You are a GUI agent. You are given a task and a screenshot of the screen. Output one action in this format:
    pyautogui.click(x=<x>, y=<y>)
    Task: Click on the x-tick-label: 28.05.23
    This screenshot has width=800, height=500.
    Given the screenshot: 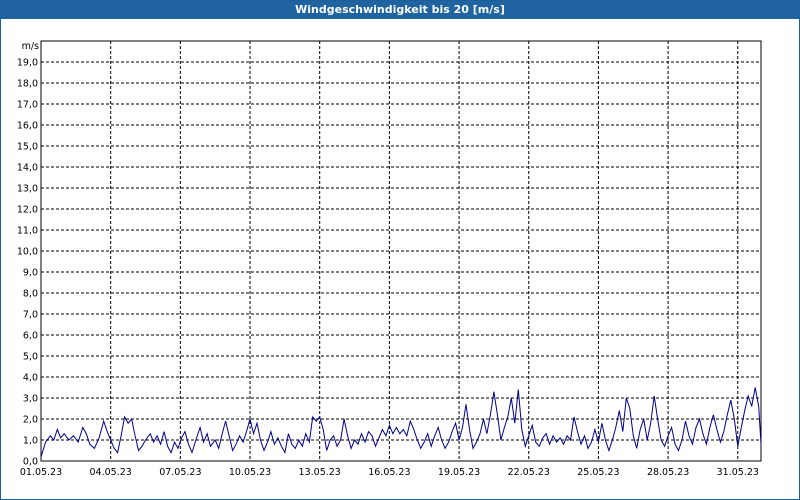 What is the action you would take?
    pyautogui.click(x=668, y=472)
    